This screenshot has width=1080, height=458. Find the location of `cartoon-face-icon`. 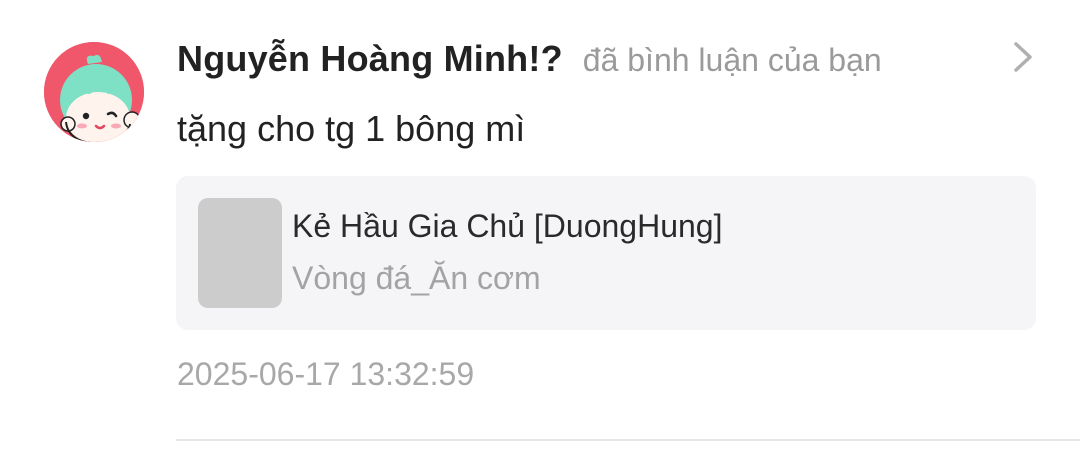

cartoon-face-icon is located at coordinates (94, 92).